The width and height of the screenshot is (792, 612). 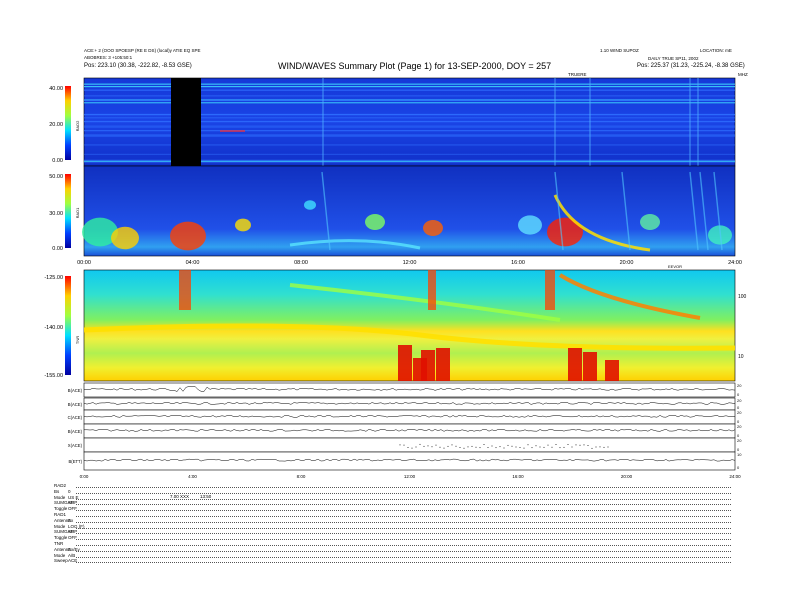 I want to click on footer-value: A/B, so click(x=72, y=555).